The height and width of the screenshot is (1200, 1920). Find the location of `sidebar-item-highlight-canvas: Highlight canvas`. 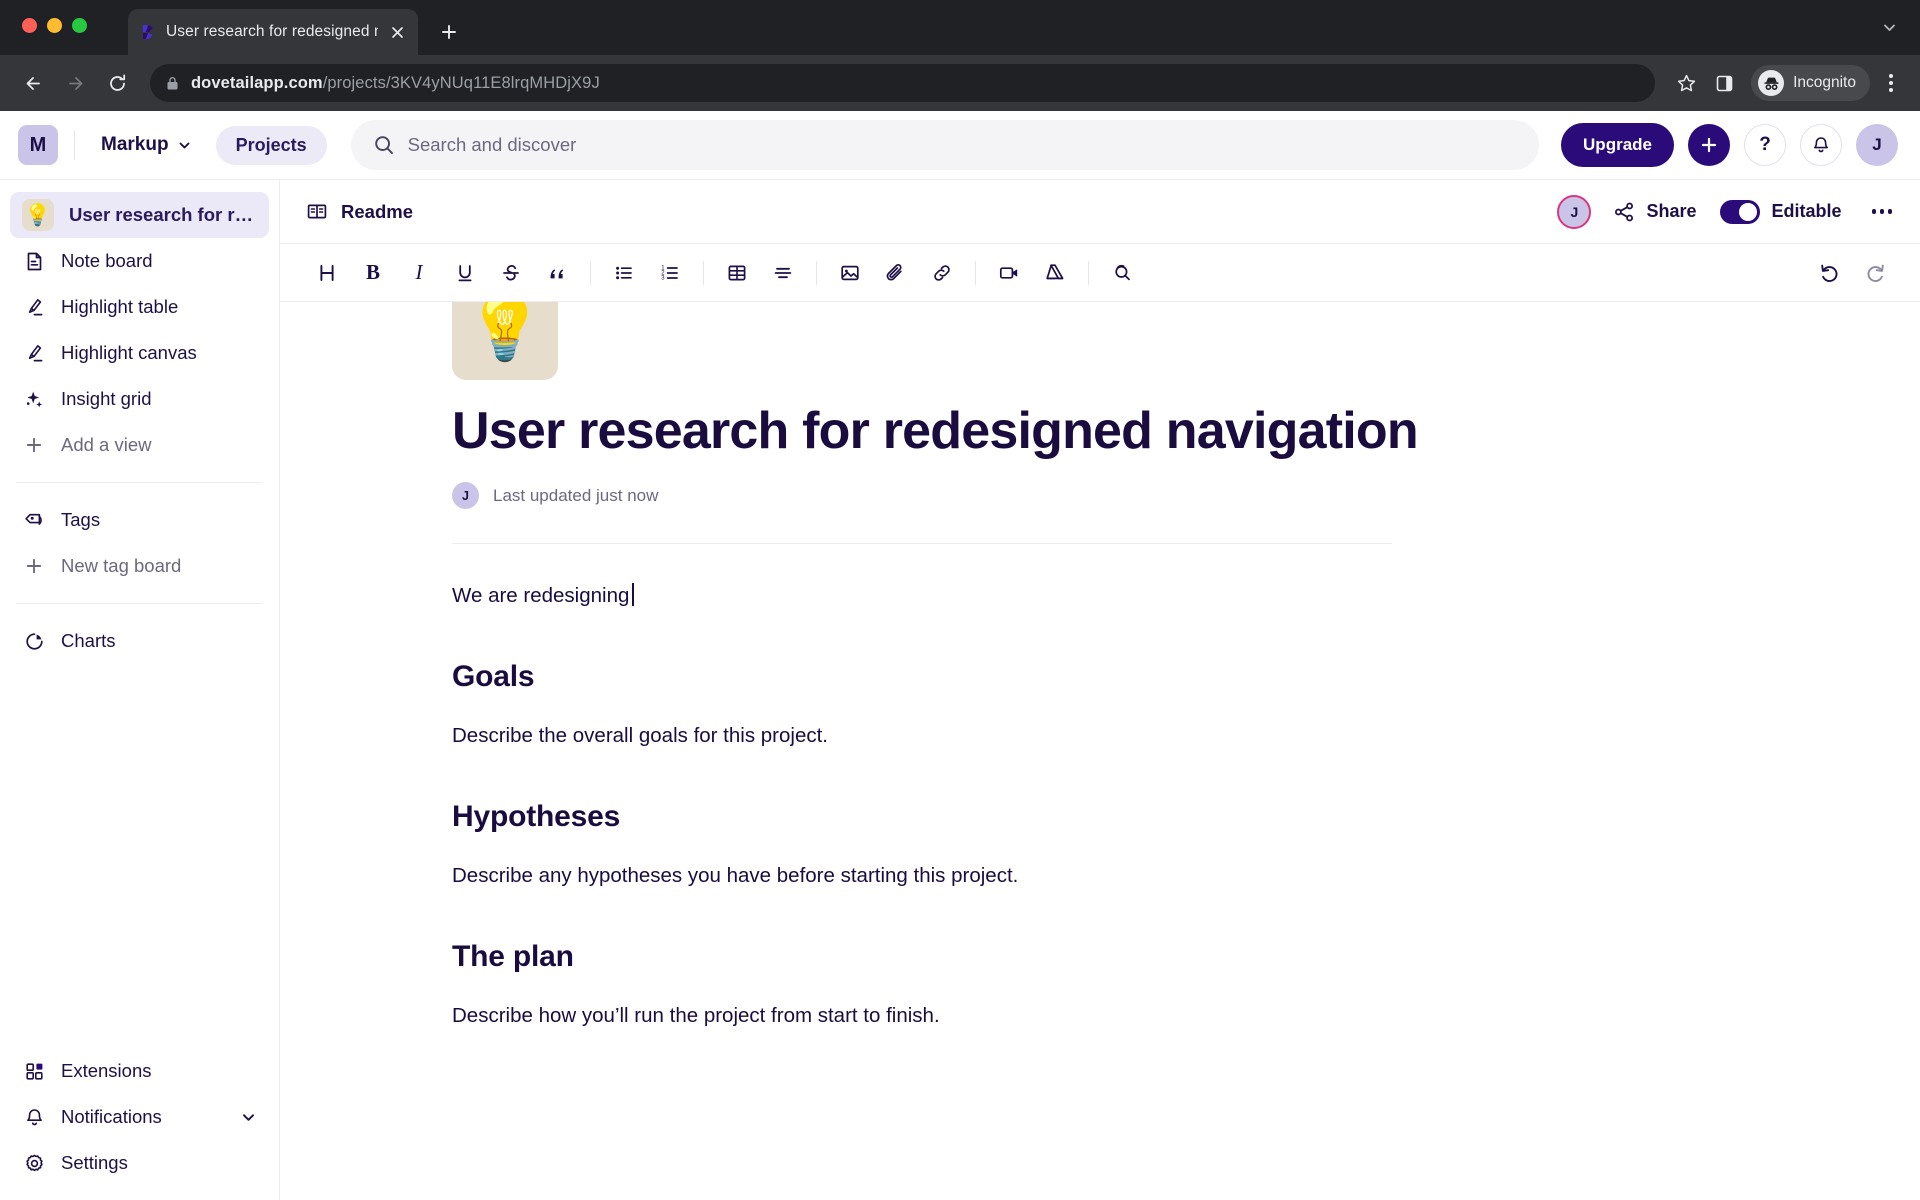

sidebar-item-highlight-canvas: Highlight canvas is located at coordinates (139, 353).